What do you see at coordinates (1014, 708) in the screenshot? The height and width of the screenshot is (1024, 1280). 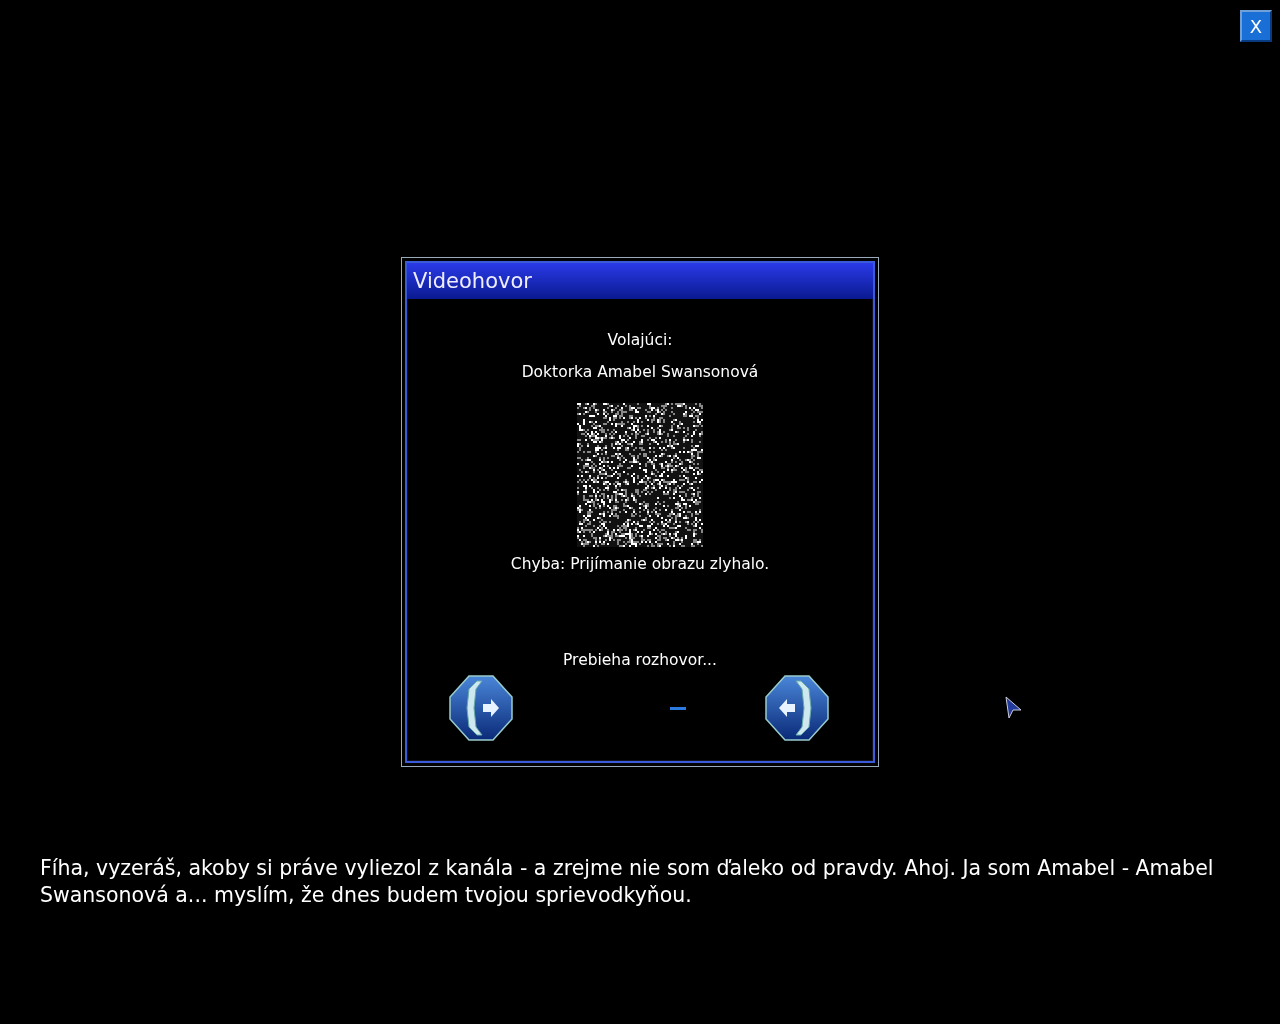 I see `mouse-pointer-icon` at bounding box center [1014, 708].